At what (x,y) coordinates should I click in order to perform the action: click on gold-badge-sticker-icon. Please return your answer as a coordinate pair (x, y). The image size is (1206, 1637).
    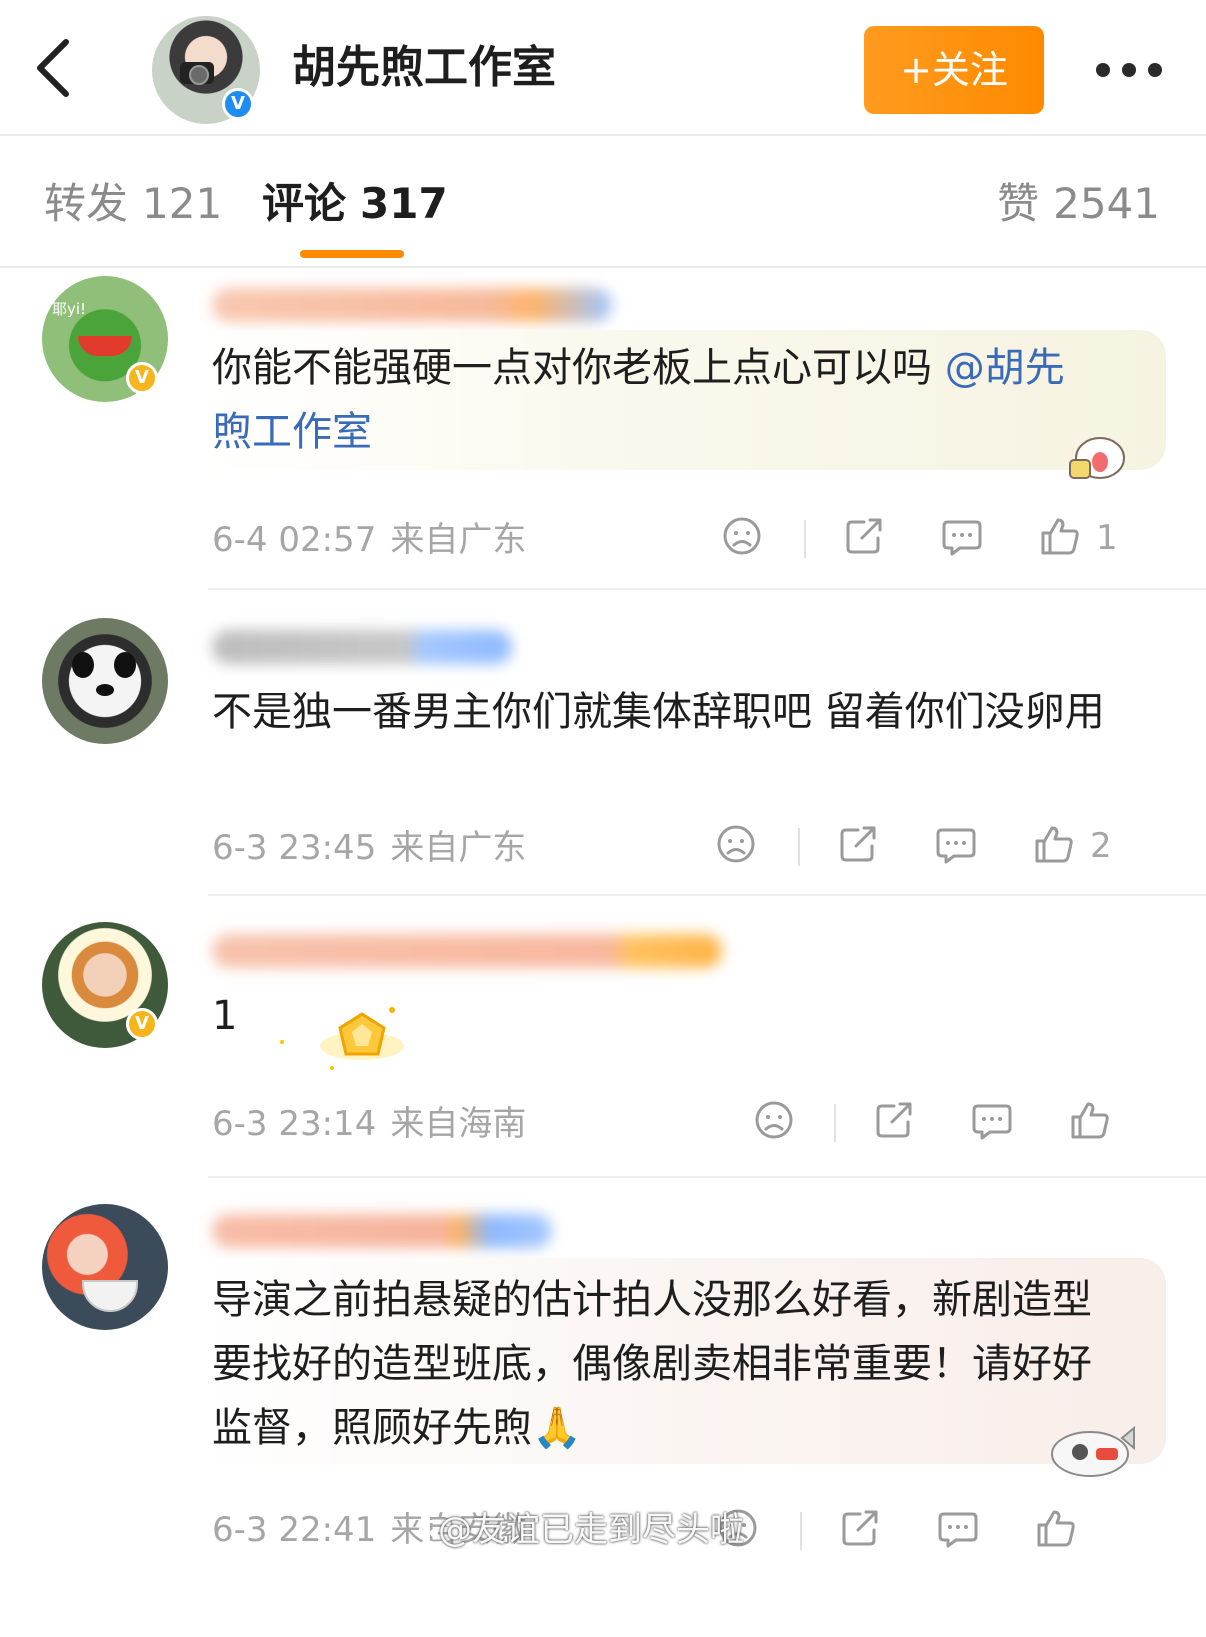
    Looking at the image, I should click on (337, 1036).